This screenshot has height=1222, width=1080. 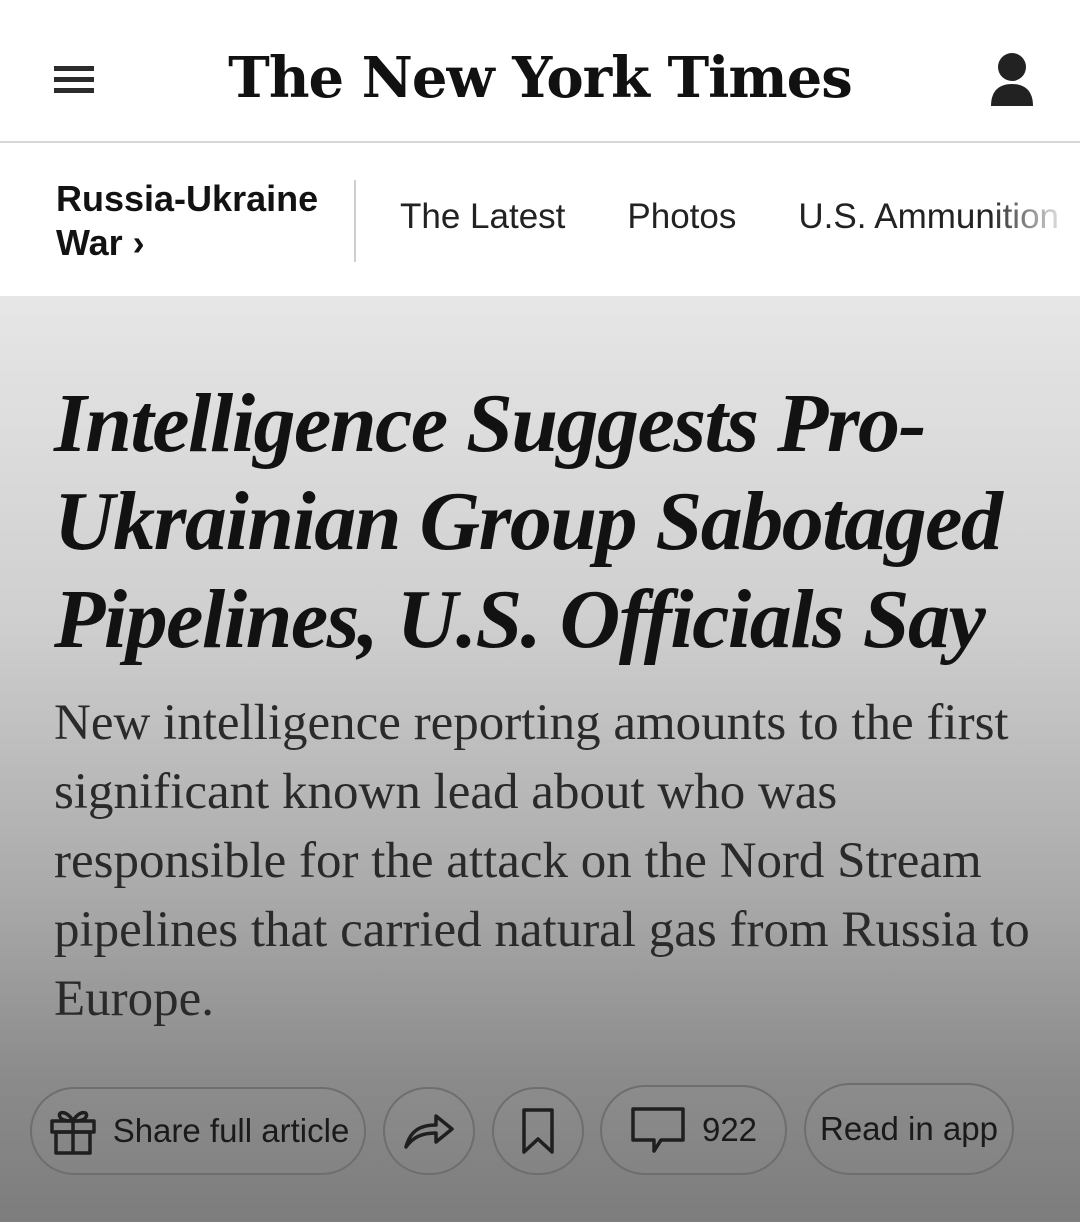 I want to click on share-arrow-icon, so click(x=429, y=1131).